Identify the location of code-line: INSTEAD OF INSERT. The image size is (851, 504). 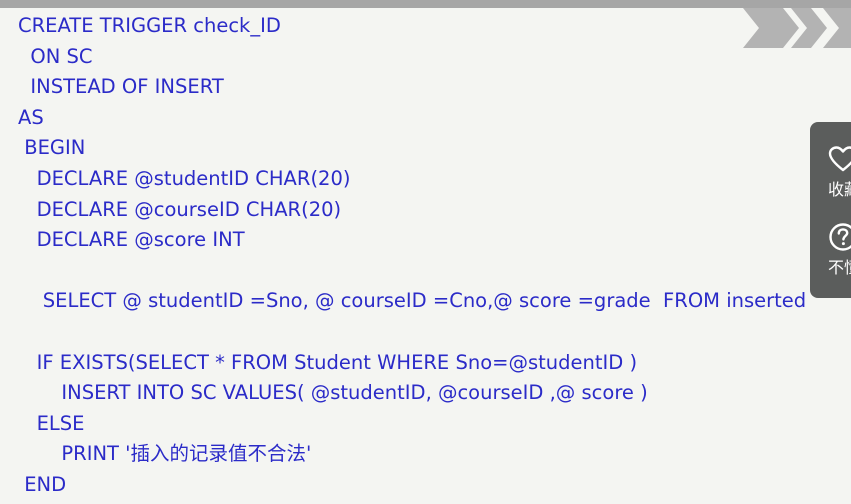
(121, 87).